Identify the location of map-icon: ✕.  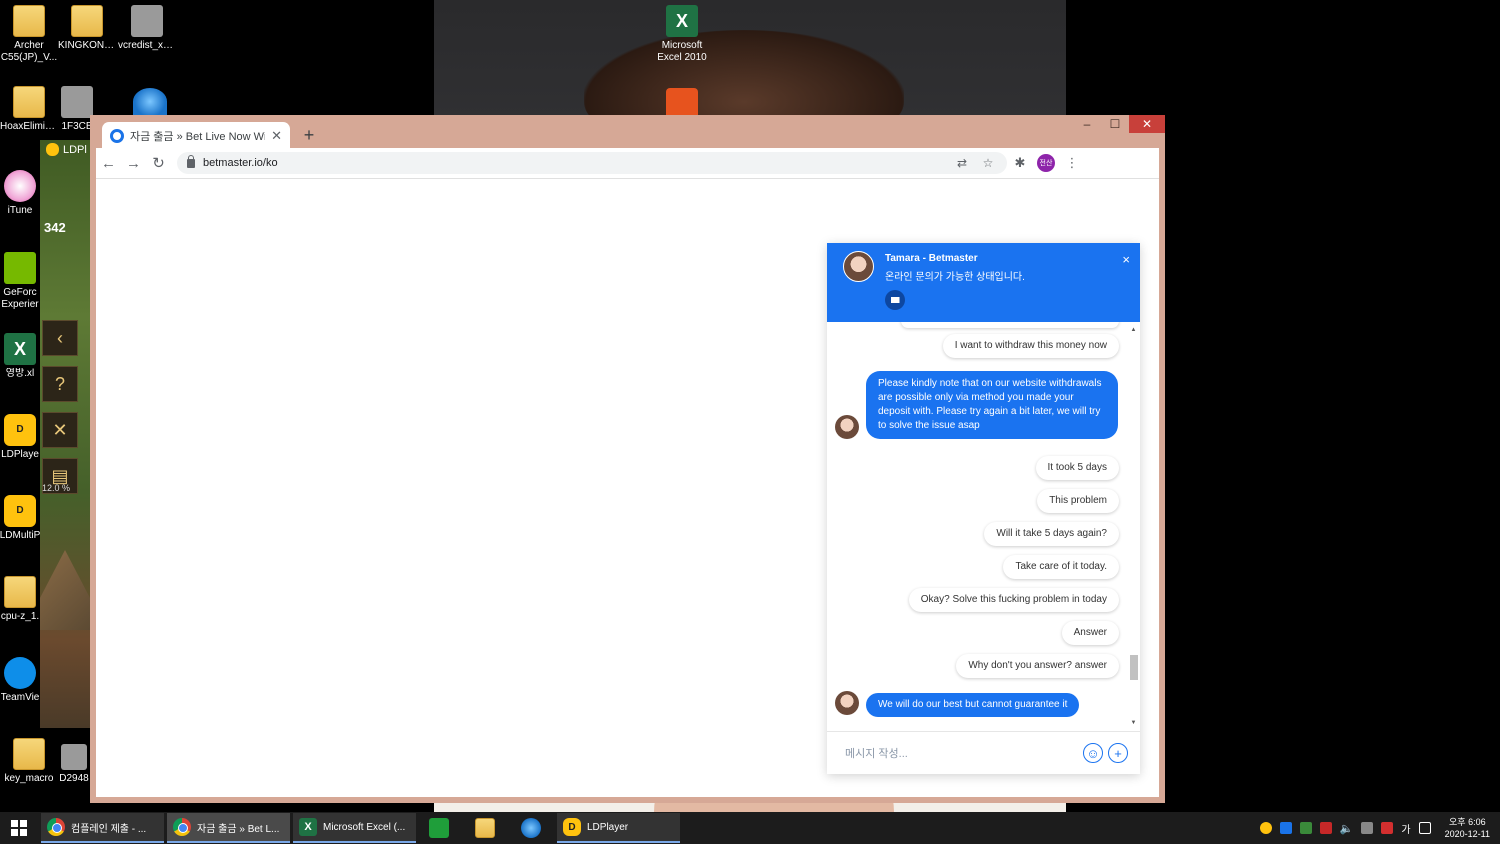
(60, 430).